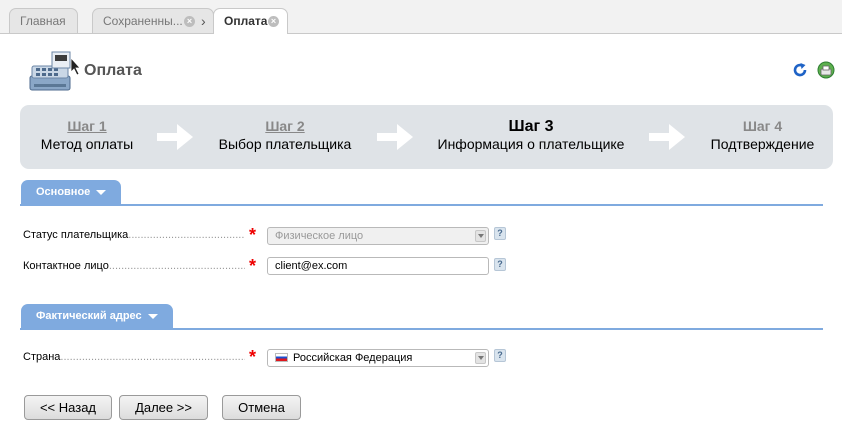 Image resolution: width=842 pixels, height=428 pixels. Describe the element at coordinates (87, 144) in the screenshot. I see `step-1-name: Метод оплаты` at that location.